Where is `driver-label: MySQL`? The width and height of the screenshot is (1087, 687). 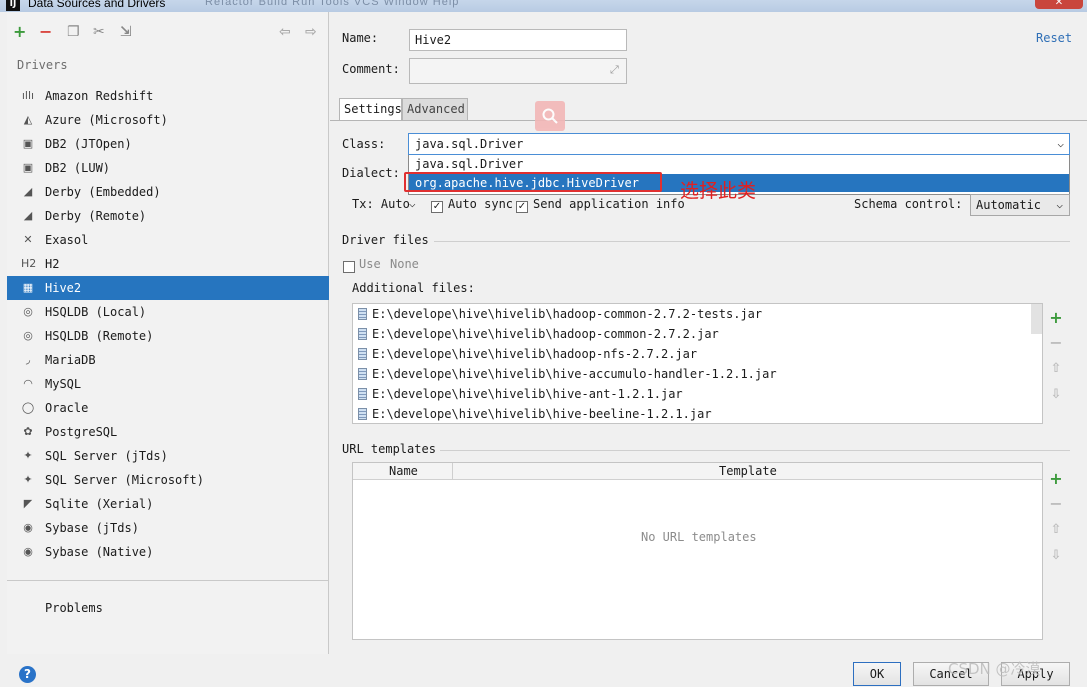 driver-label: MySQL is located at coordinates (63, 384).